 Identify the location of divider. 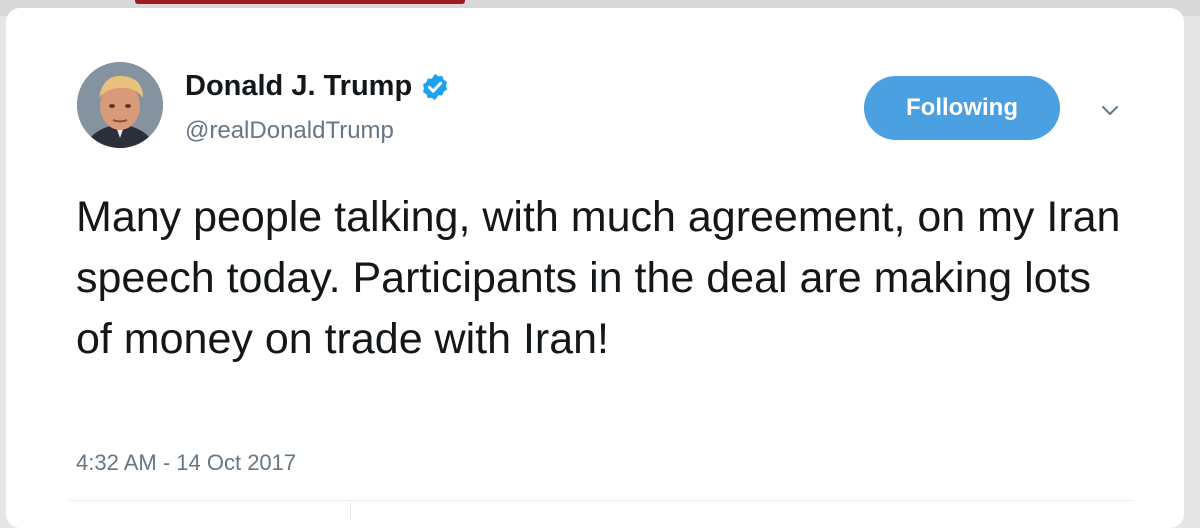
(601, 500).